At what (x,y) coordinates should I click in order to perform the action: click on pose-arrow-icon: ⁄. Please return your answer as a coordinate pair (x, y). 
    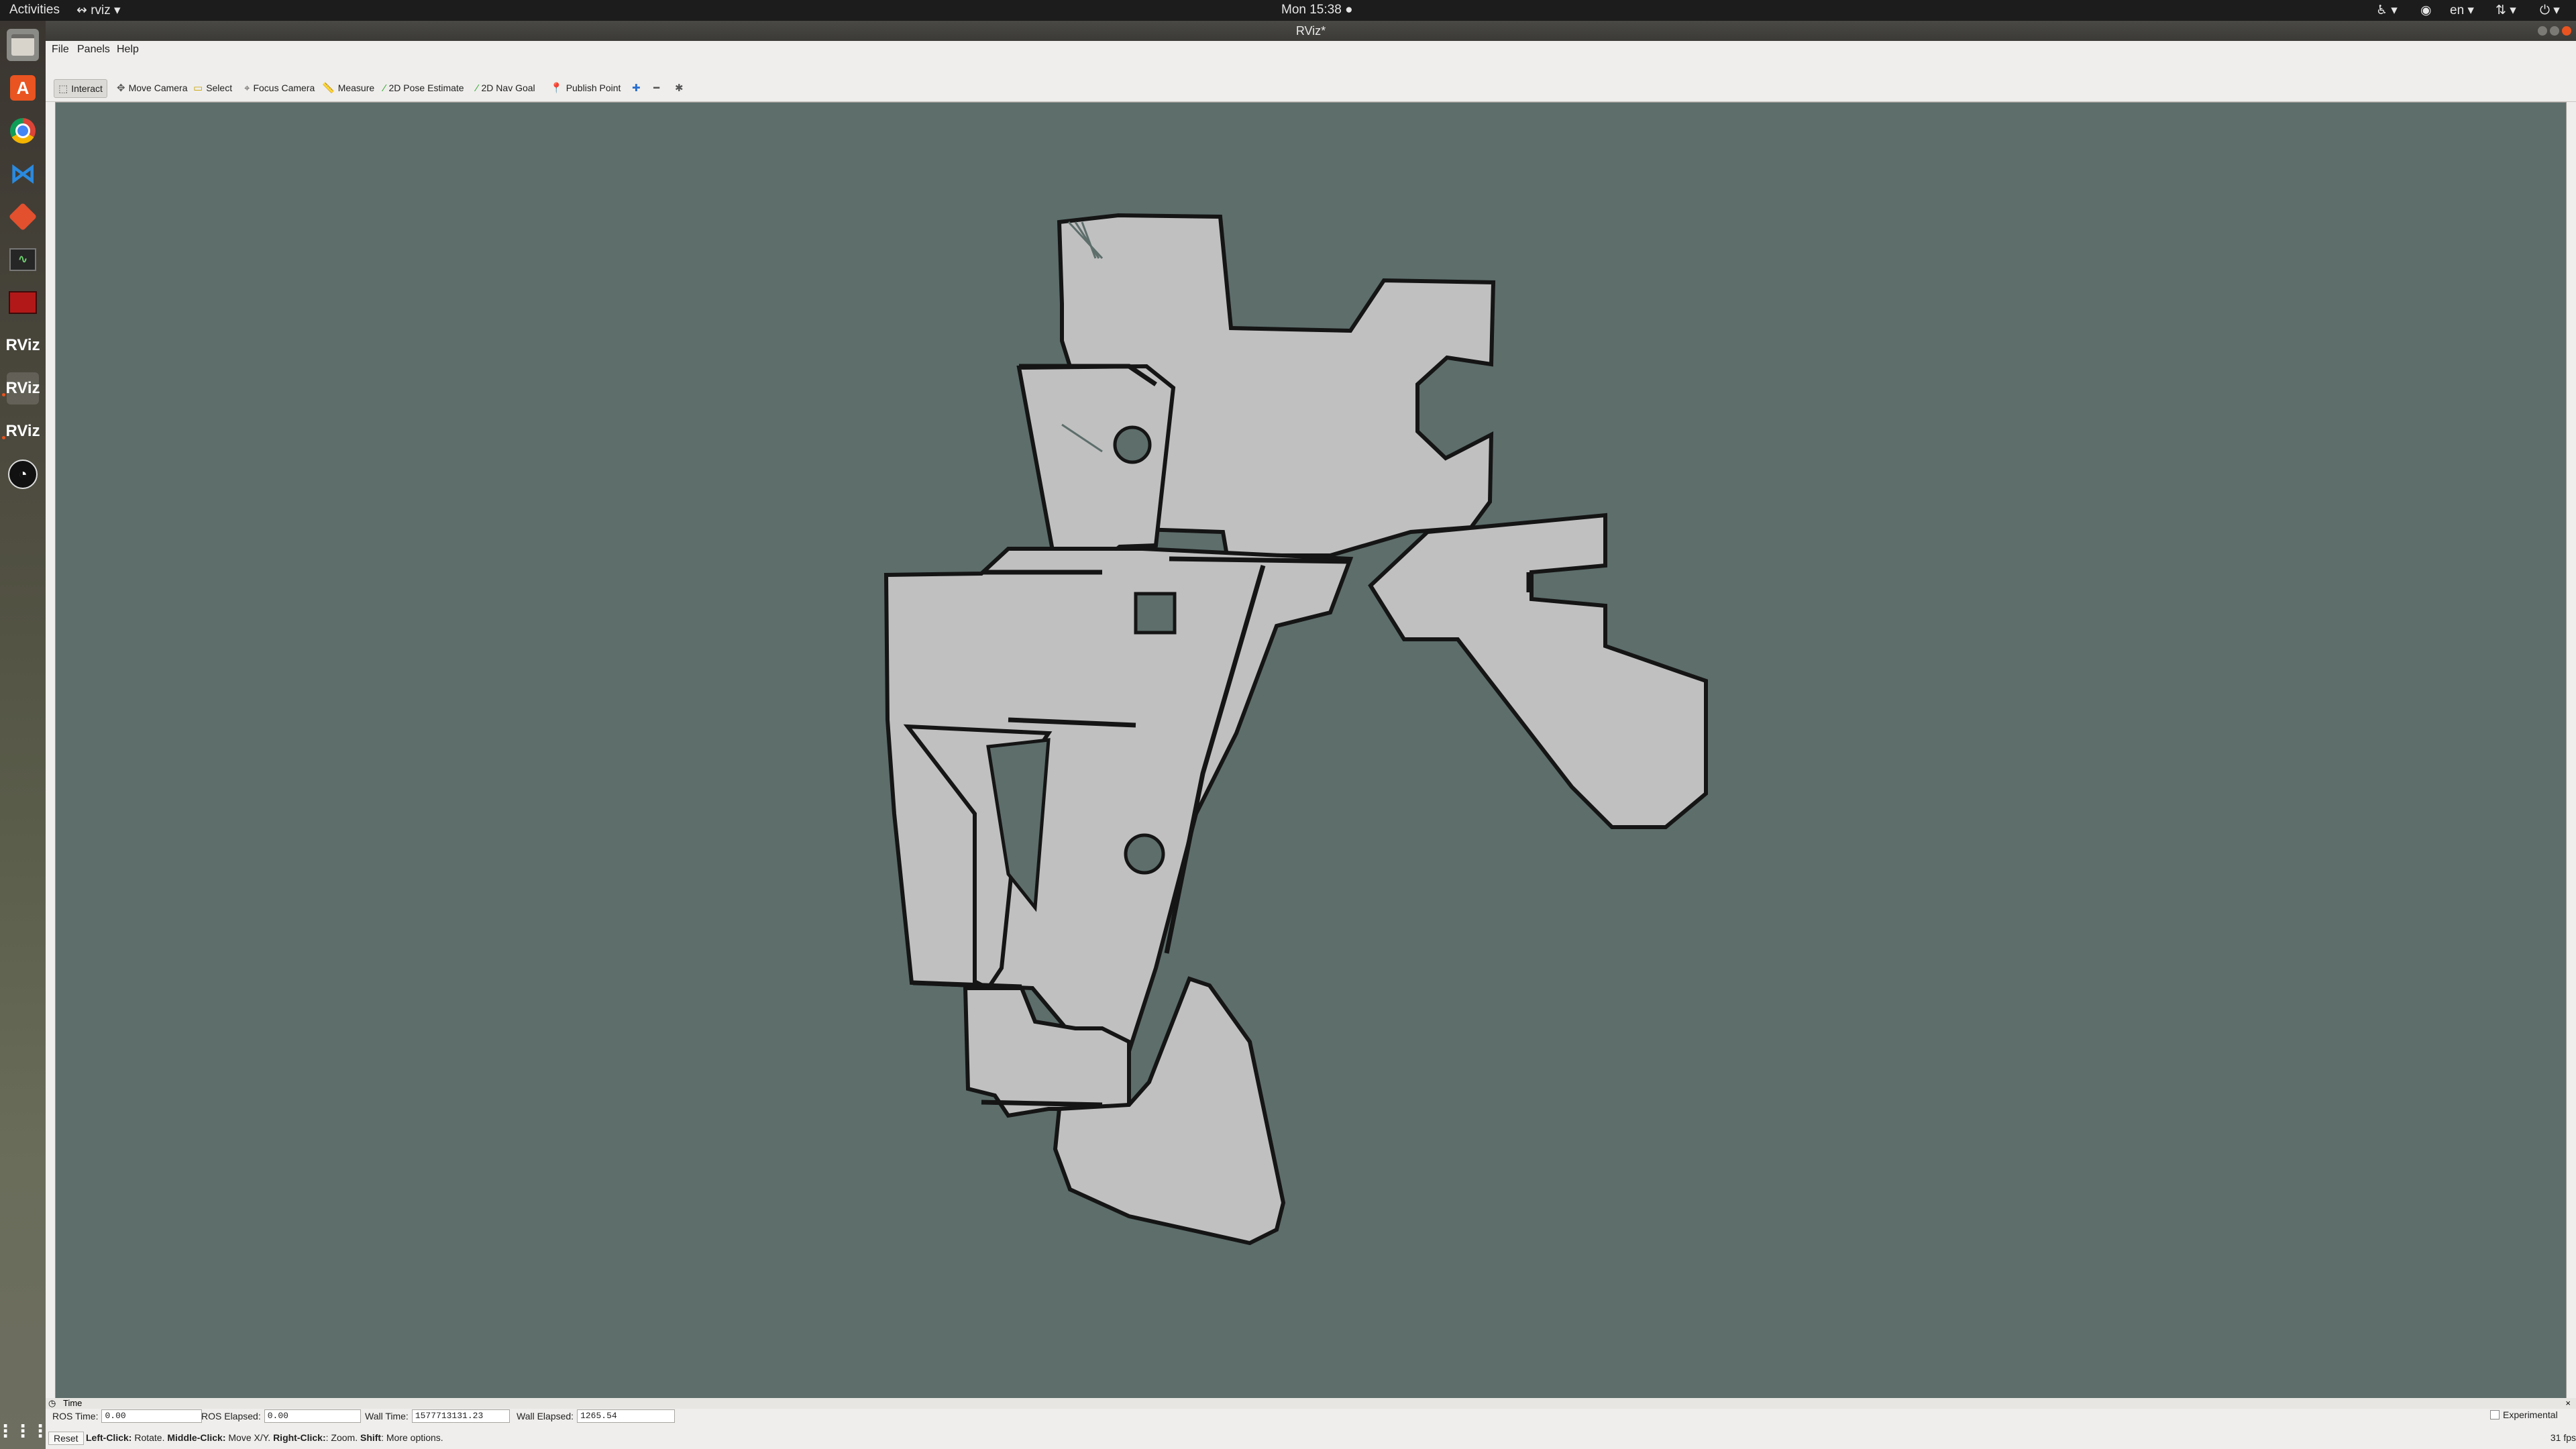
    Looking at the image, I should click on (385, 88).